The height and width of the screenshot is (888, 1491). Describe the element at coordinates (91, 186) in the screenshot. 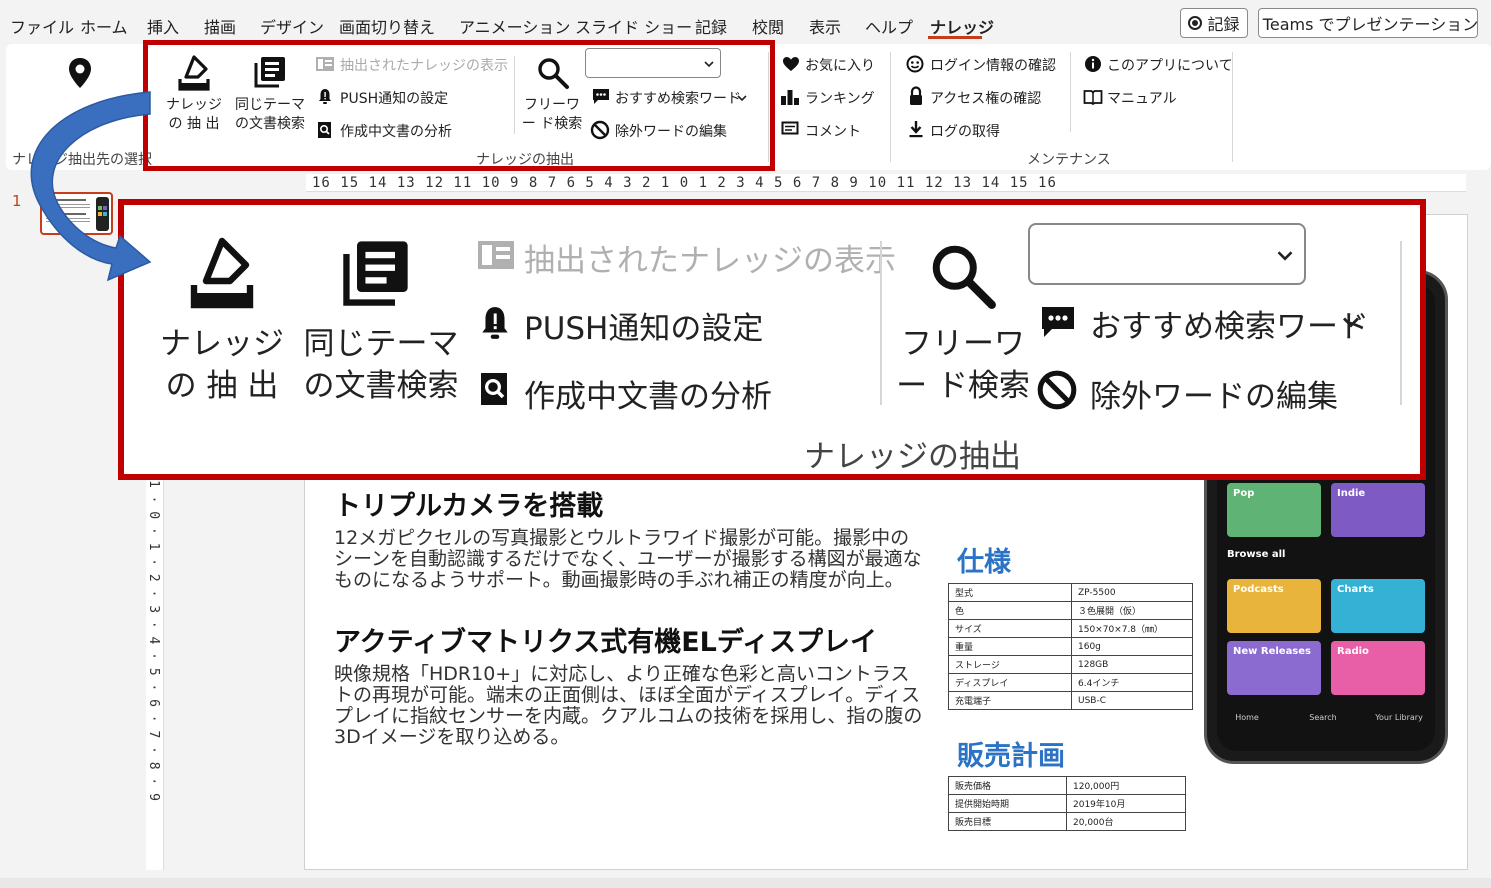

I see `curved-arrow` at that location.